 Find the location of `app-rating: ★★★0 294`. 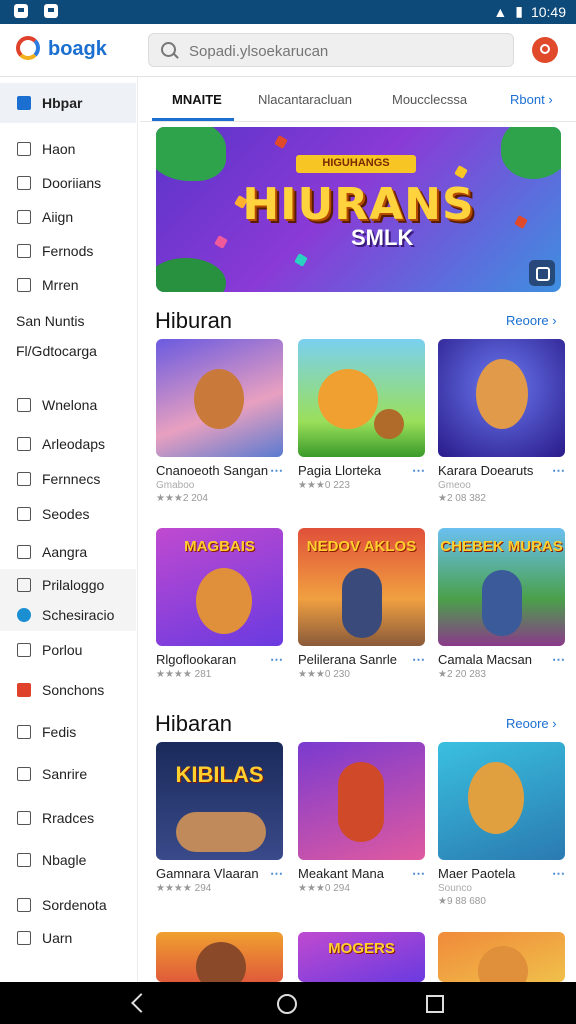

app-rating: ★★★0 294 is located at coordinates (324, 888).